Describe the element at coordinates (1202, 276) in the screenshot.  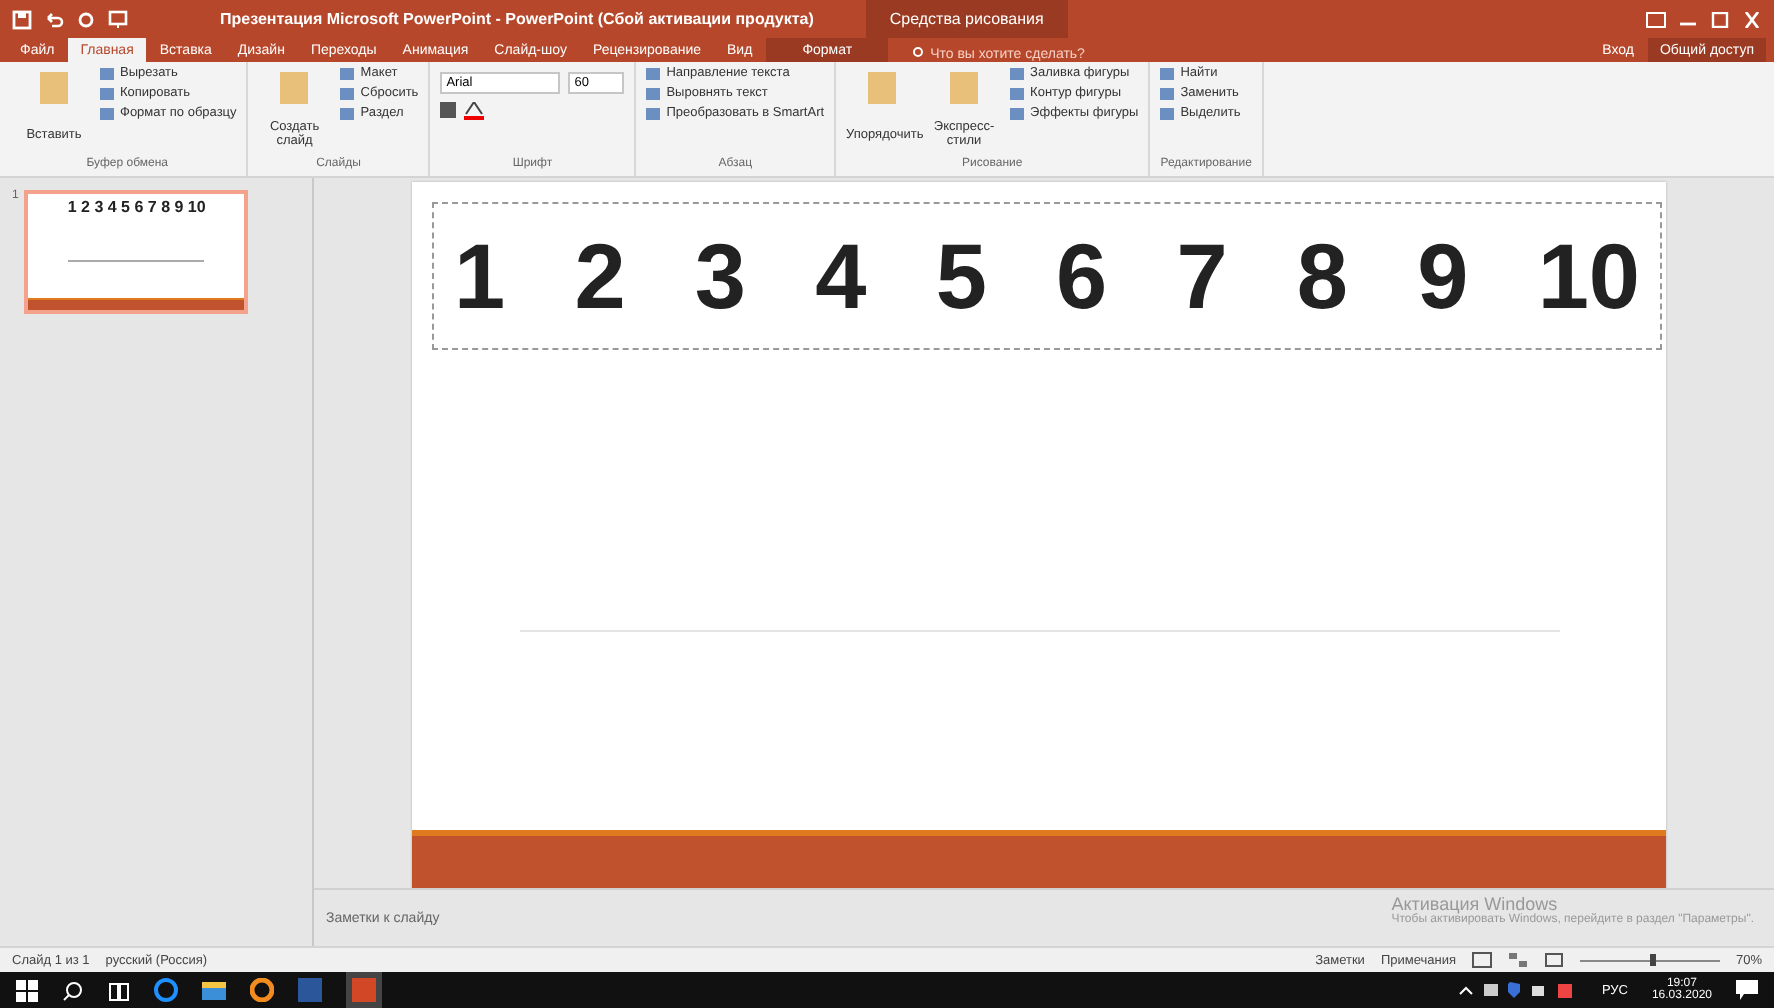
I see `slide-number-text: 7` at that location.